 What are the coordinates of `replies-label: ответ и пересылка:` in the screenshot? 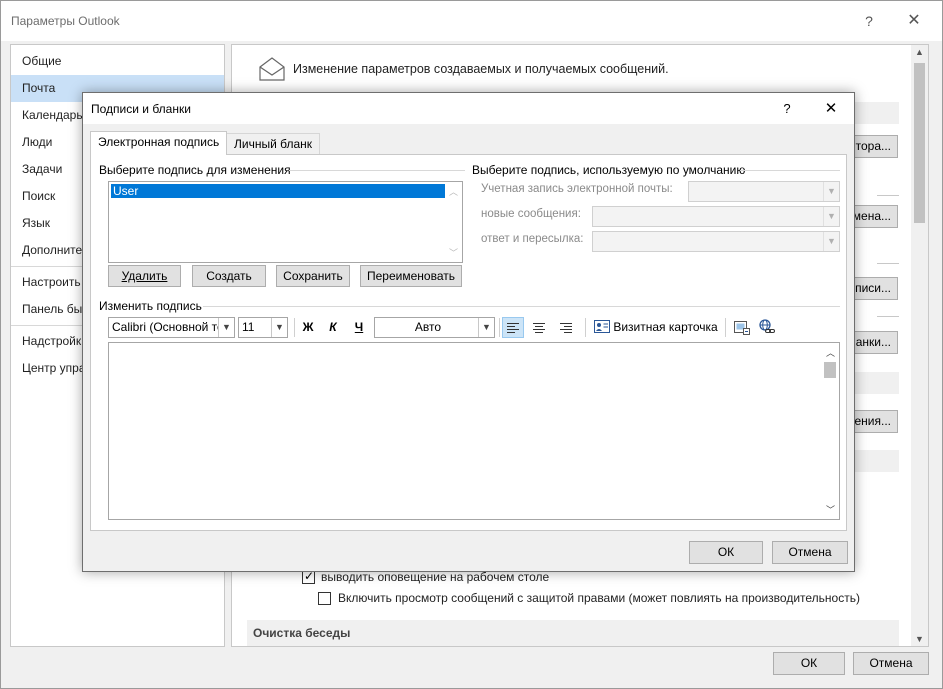 It's located at (532, 239).